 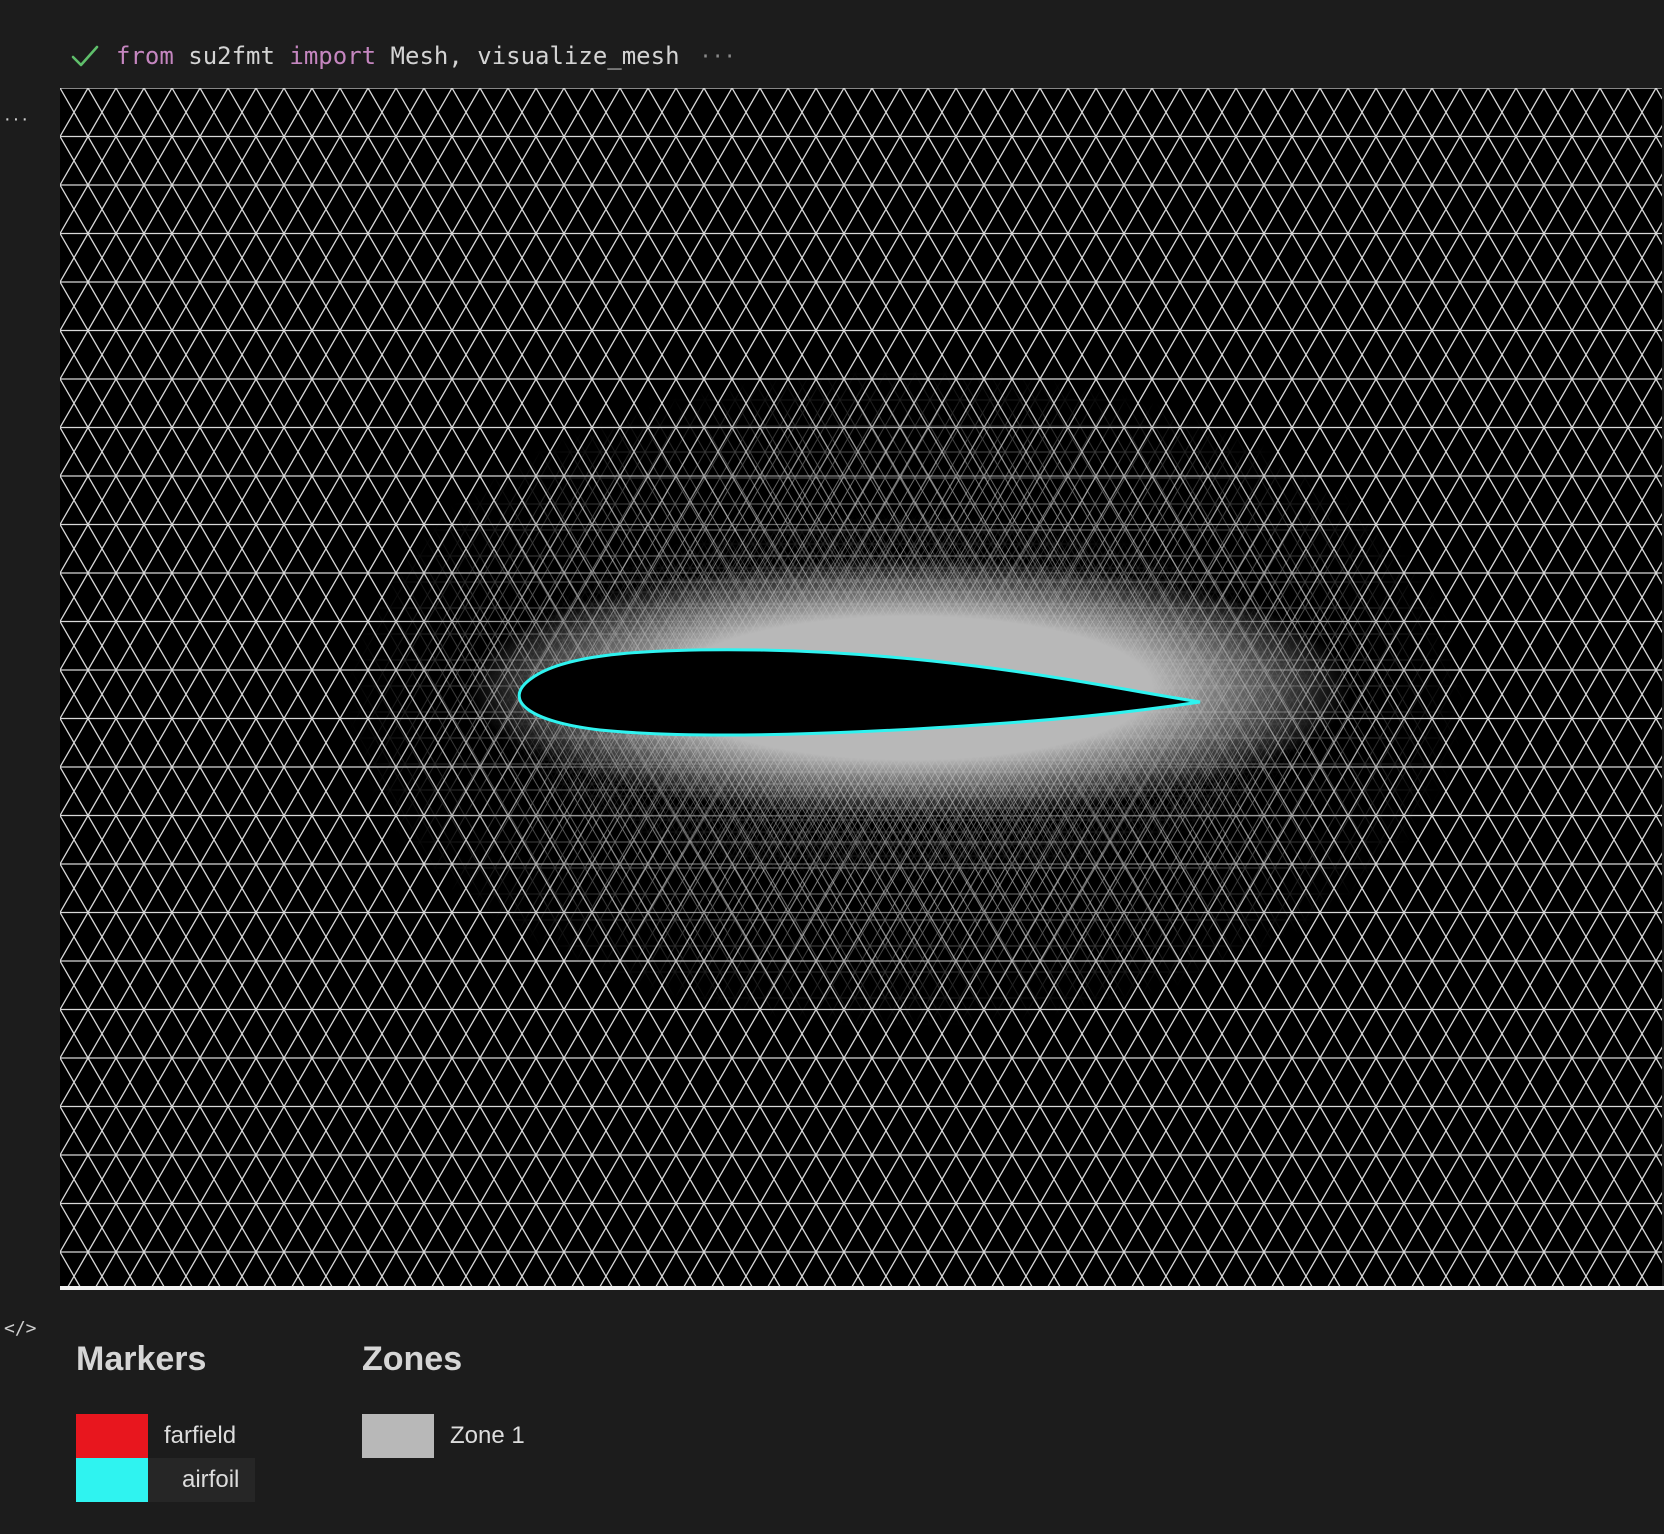 I want to click on legend-item-farfield: farfield, so click(x=164, y=1436).